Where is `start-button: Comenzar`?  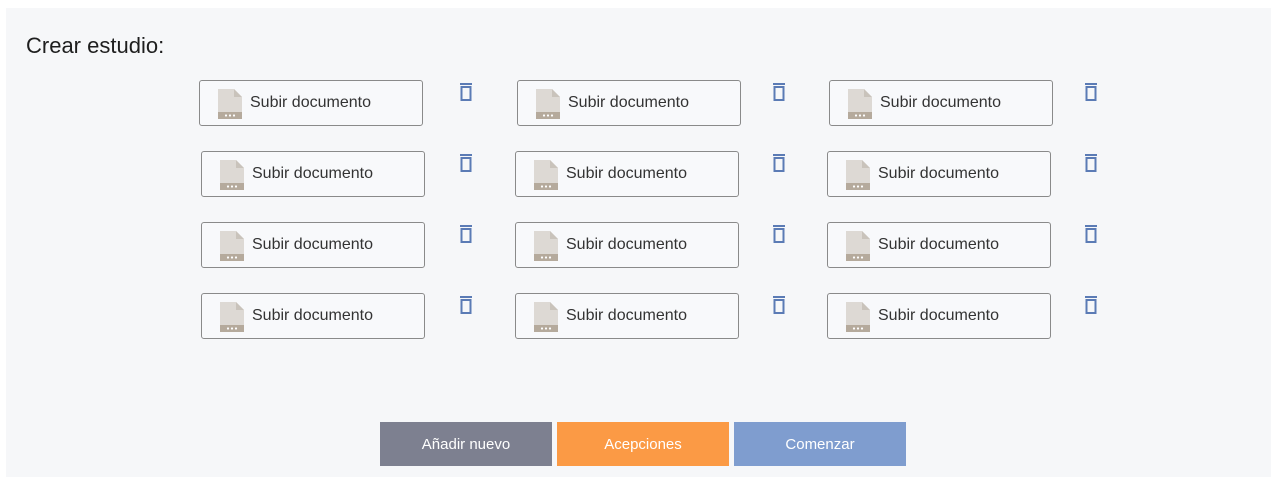
start-button: Comenzar is located at coordinates (820, 444).